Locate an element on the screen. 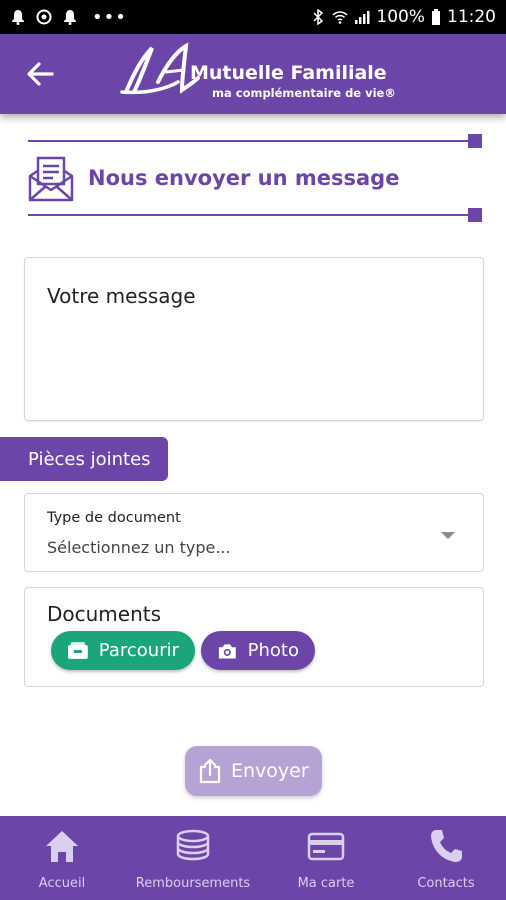 The height and width of the screenshot is (900, 506). nav-item-contacts: Contacts is located at coordinates (446, 858).